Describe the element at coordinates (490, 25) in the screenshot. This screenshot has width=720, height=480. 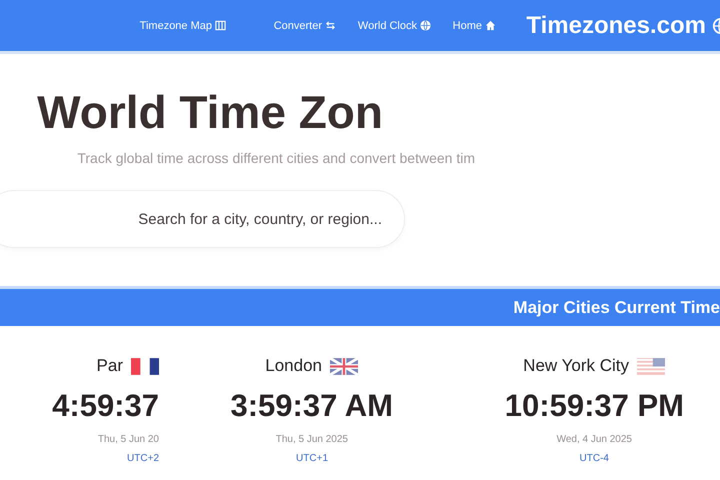
I see `home-icon` at that location.